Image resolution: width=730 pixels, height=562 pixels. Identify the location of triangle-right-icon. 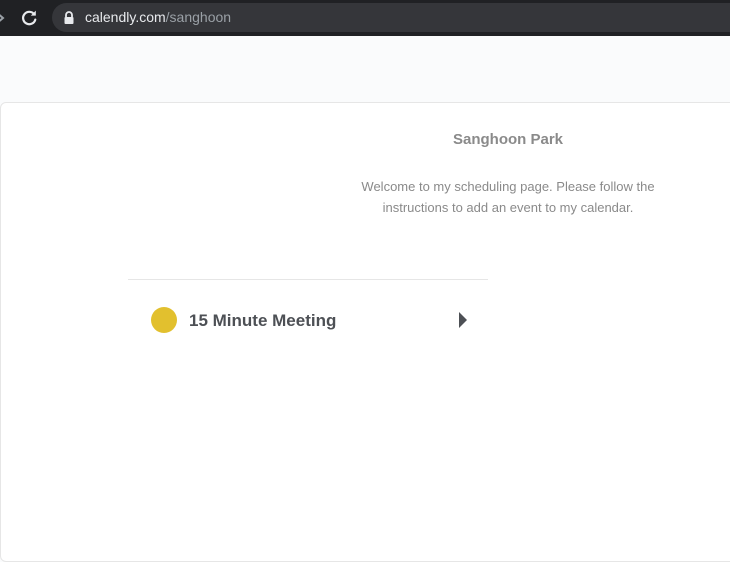
(463, 320).